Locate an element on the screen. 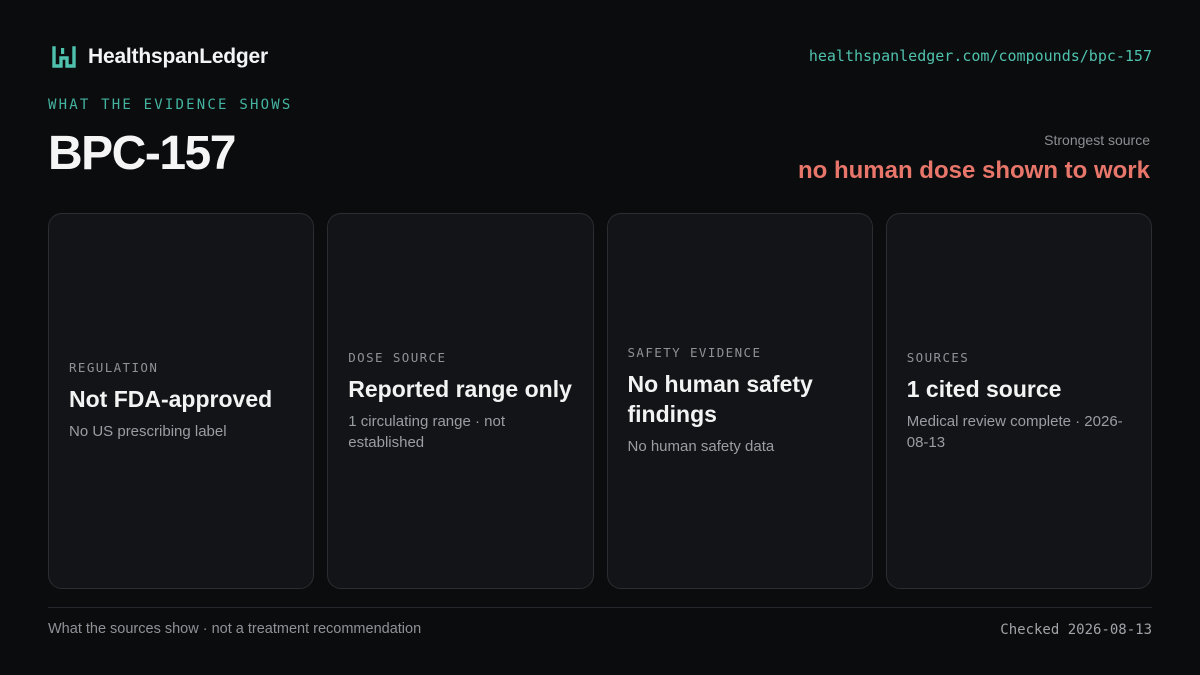 Image resolution: width=1200 pixels, height=675 pixels. card-value: Not FDA-approved is located at coordinates (171, 399).